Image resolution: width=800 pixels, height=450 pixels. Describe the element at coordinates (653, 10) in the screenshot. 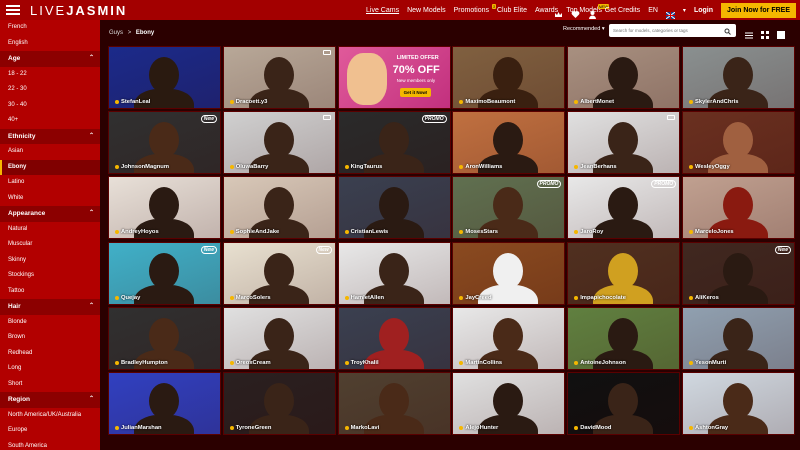

I see `language-selector: EN` at that location.